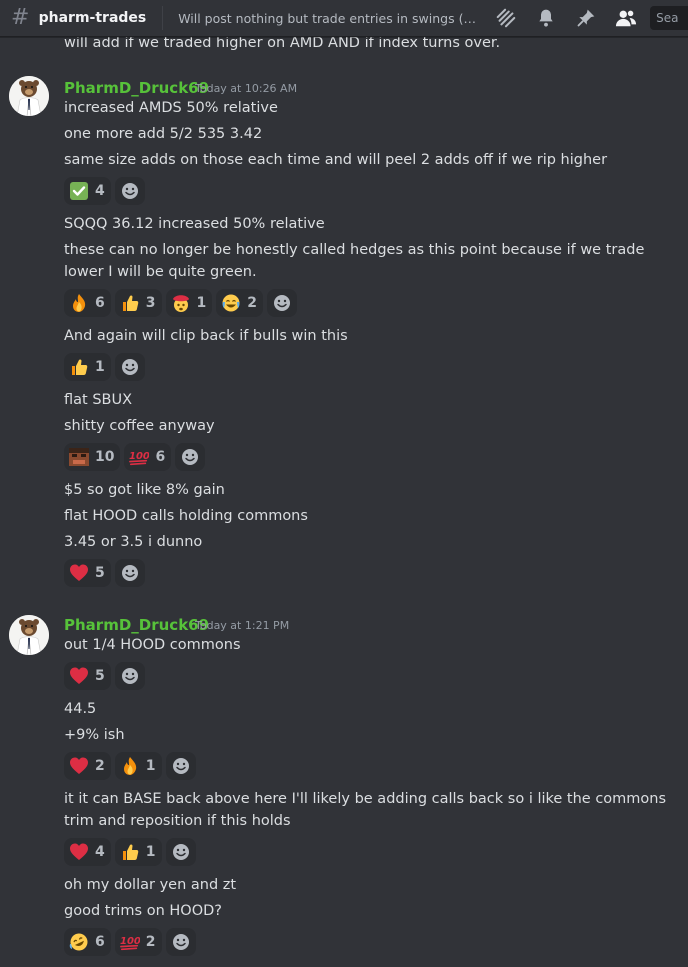 This screenshot has height=967, width=688. I want to click on exploding-head-icon, so click(181, 303).